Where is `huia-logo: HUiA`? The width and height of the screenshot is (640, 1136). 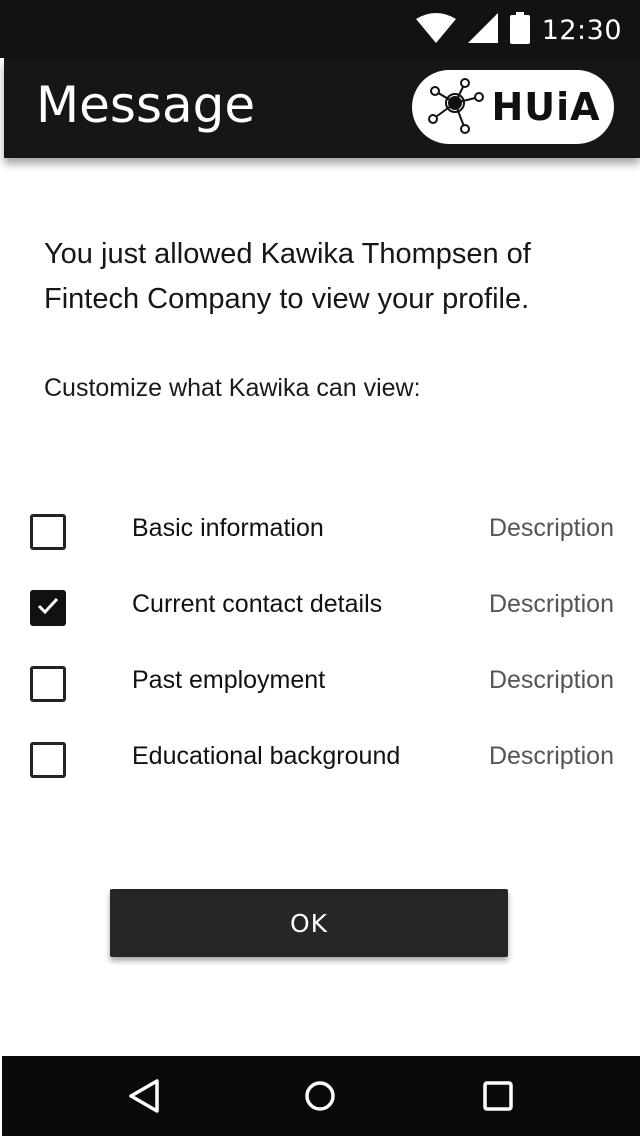
huia-logo: HUiA is located at coordinates (513, 107).